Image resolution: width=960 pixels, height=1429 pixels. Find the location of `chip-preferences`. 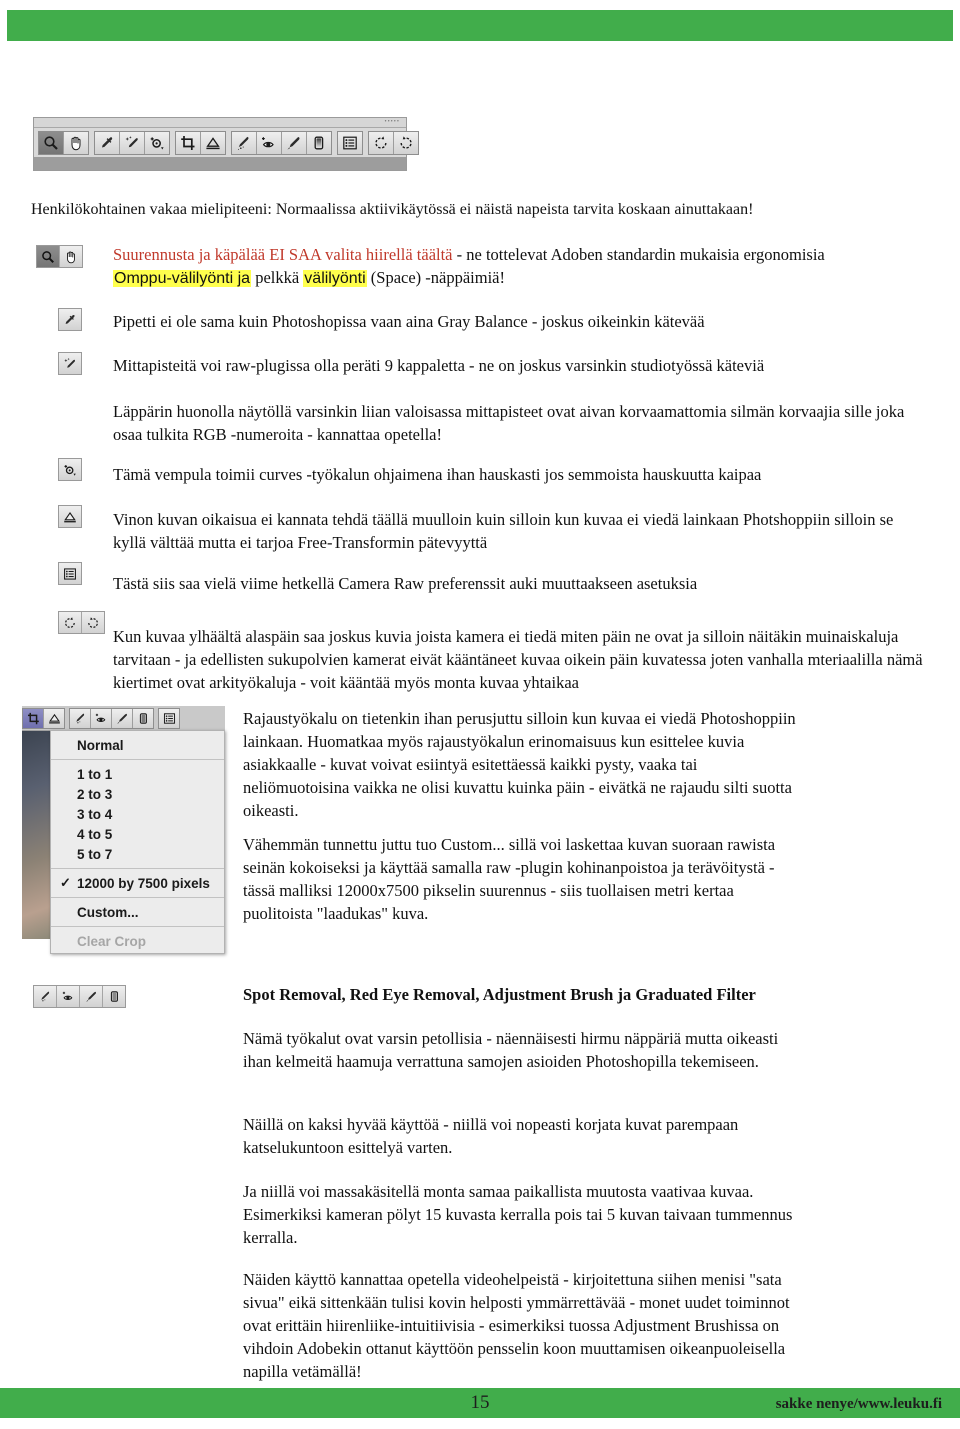

chip-preferences is located at coordinates (70, 573).